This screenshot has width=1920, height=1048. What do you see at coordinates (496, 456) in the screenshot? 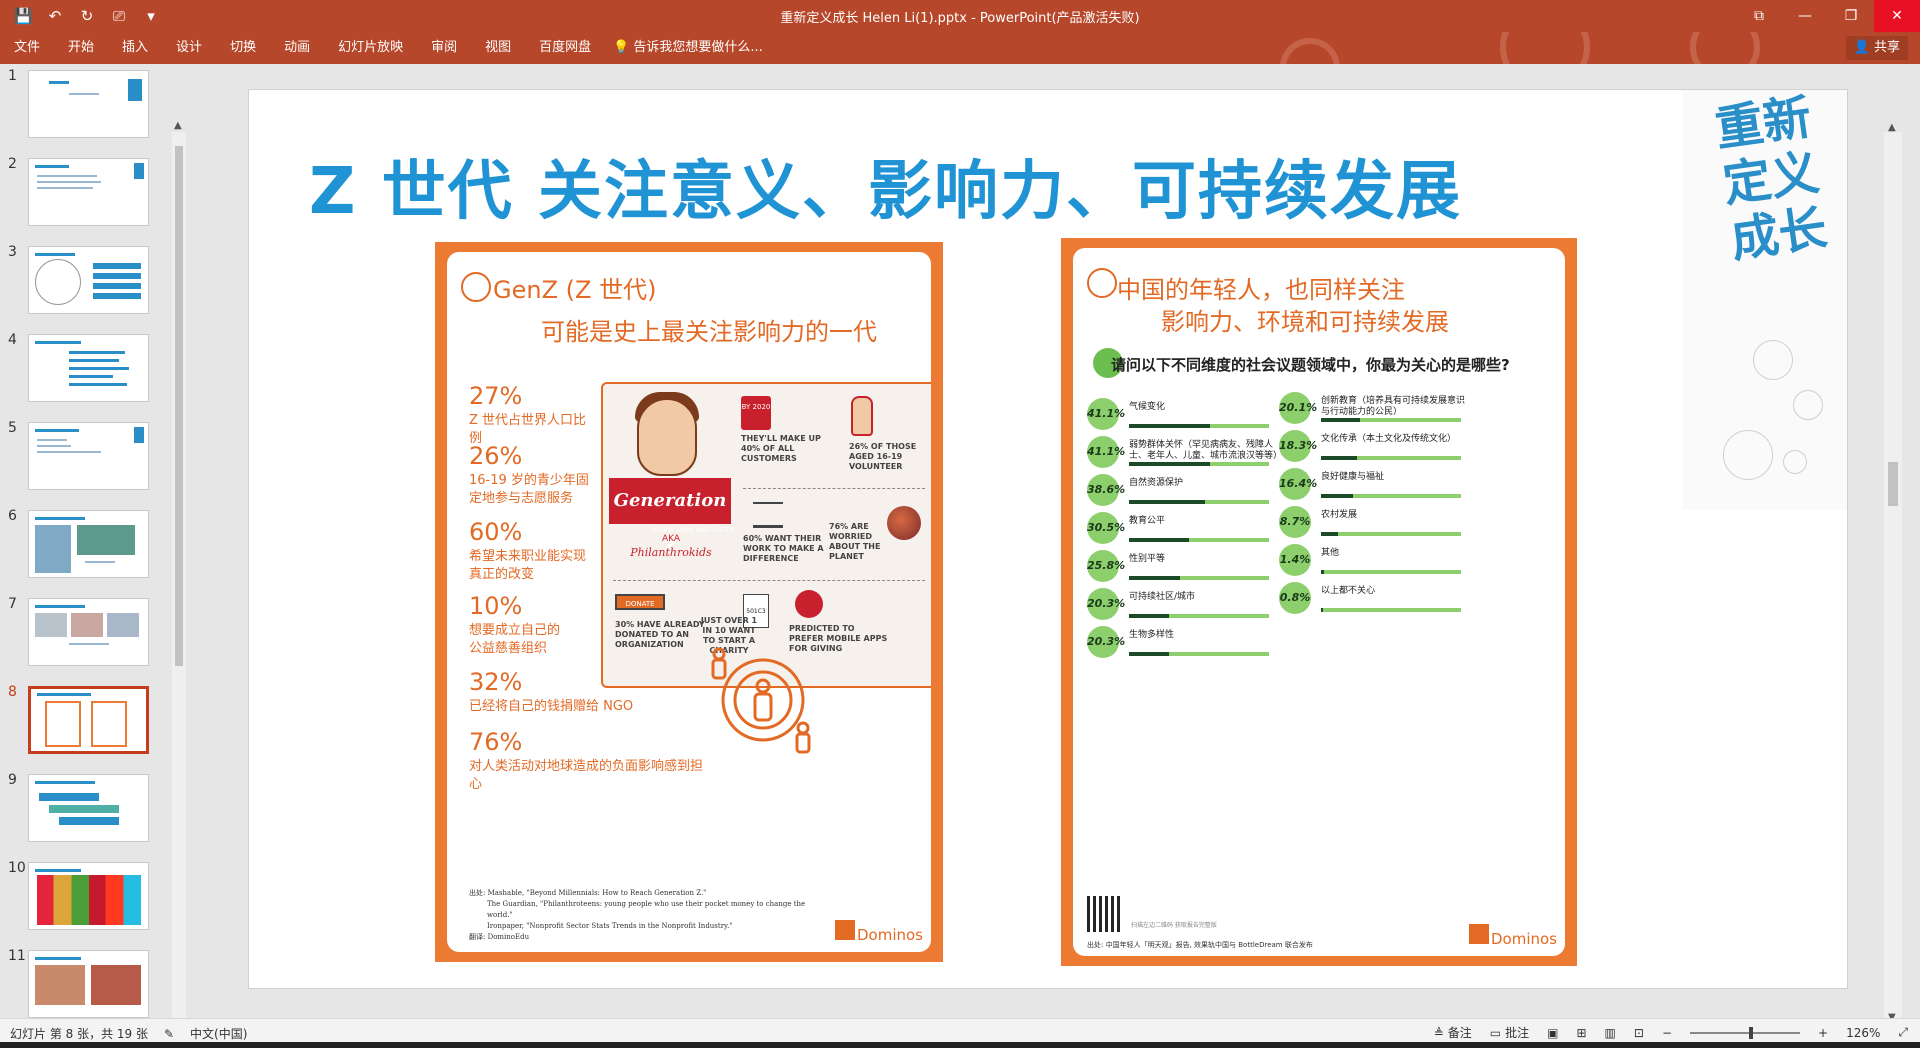
I see `stat-percent: 26%` at bounding box center [496, 456].